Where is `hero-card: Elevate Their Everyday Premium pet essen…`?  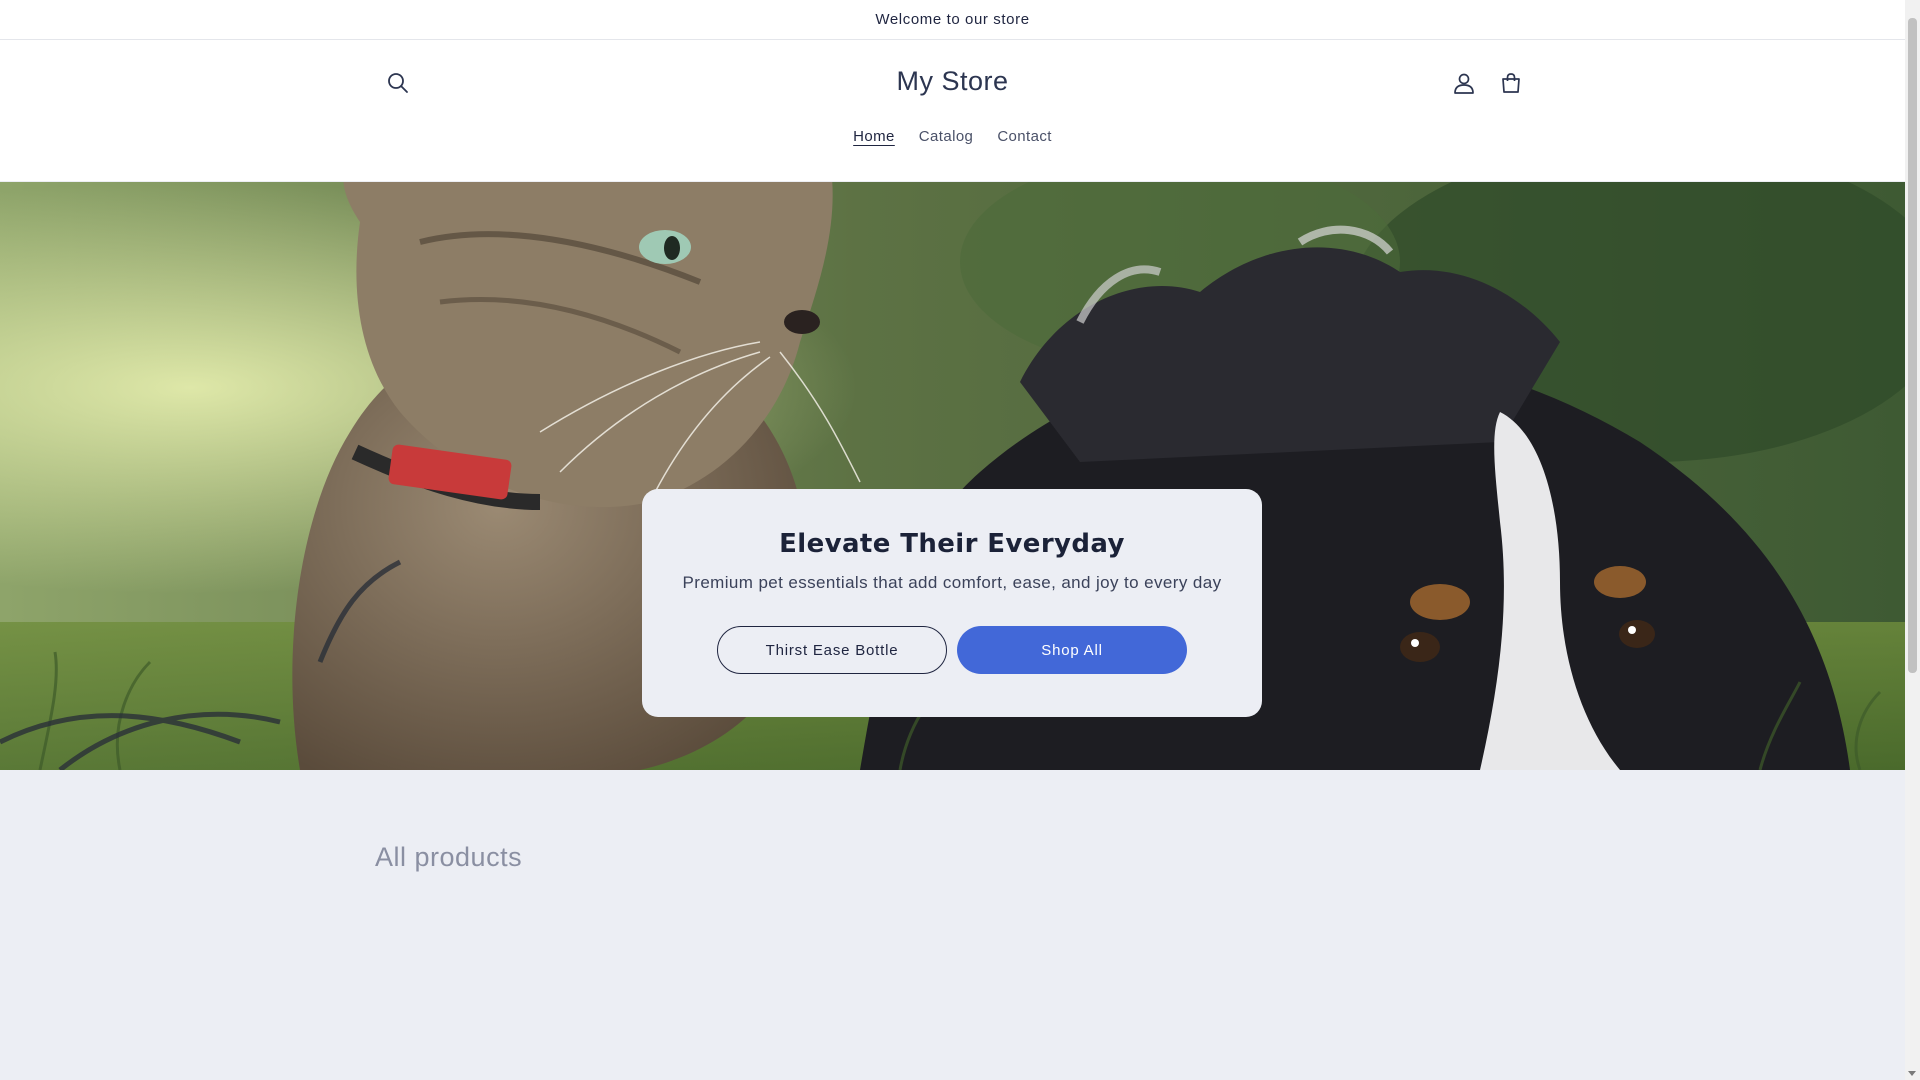
hero-card: Elevate Their Everyday Premium pet essen… is located at coordinates (952, 603).